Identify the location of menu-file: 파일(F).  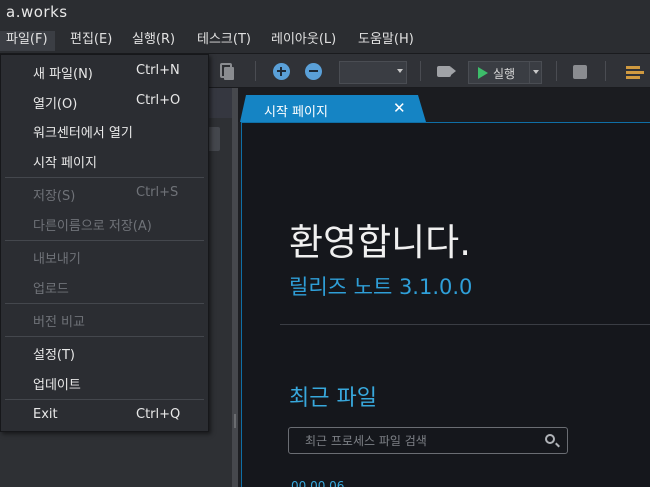
(27, 41).